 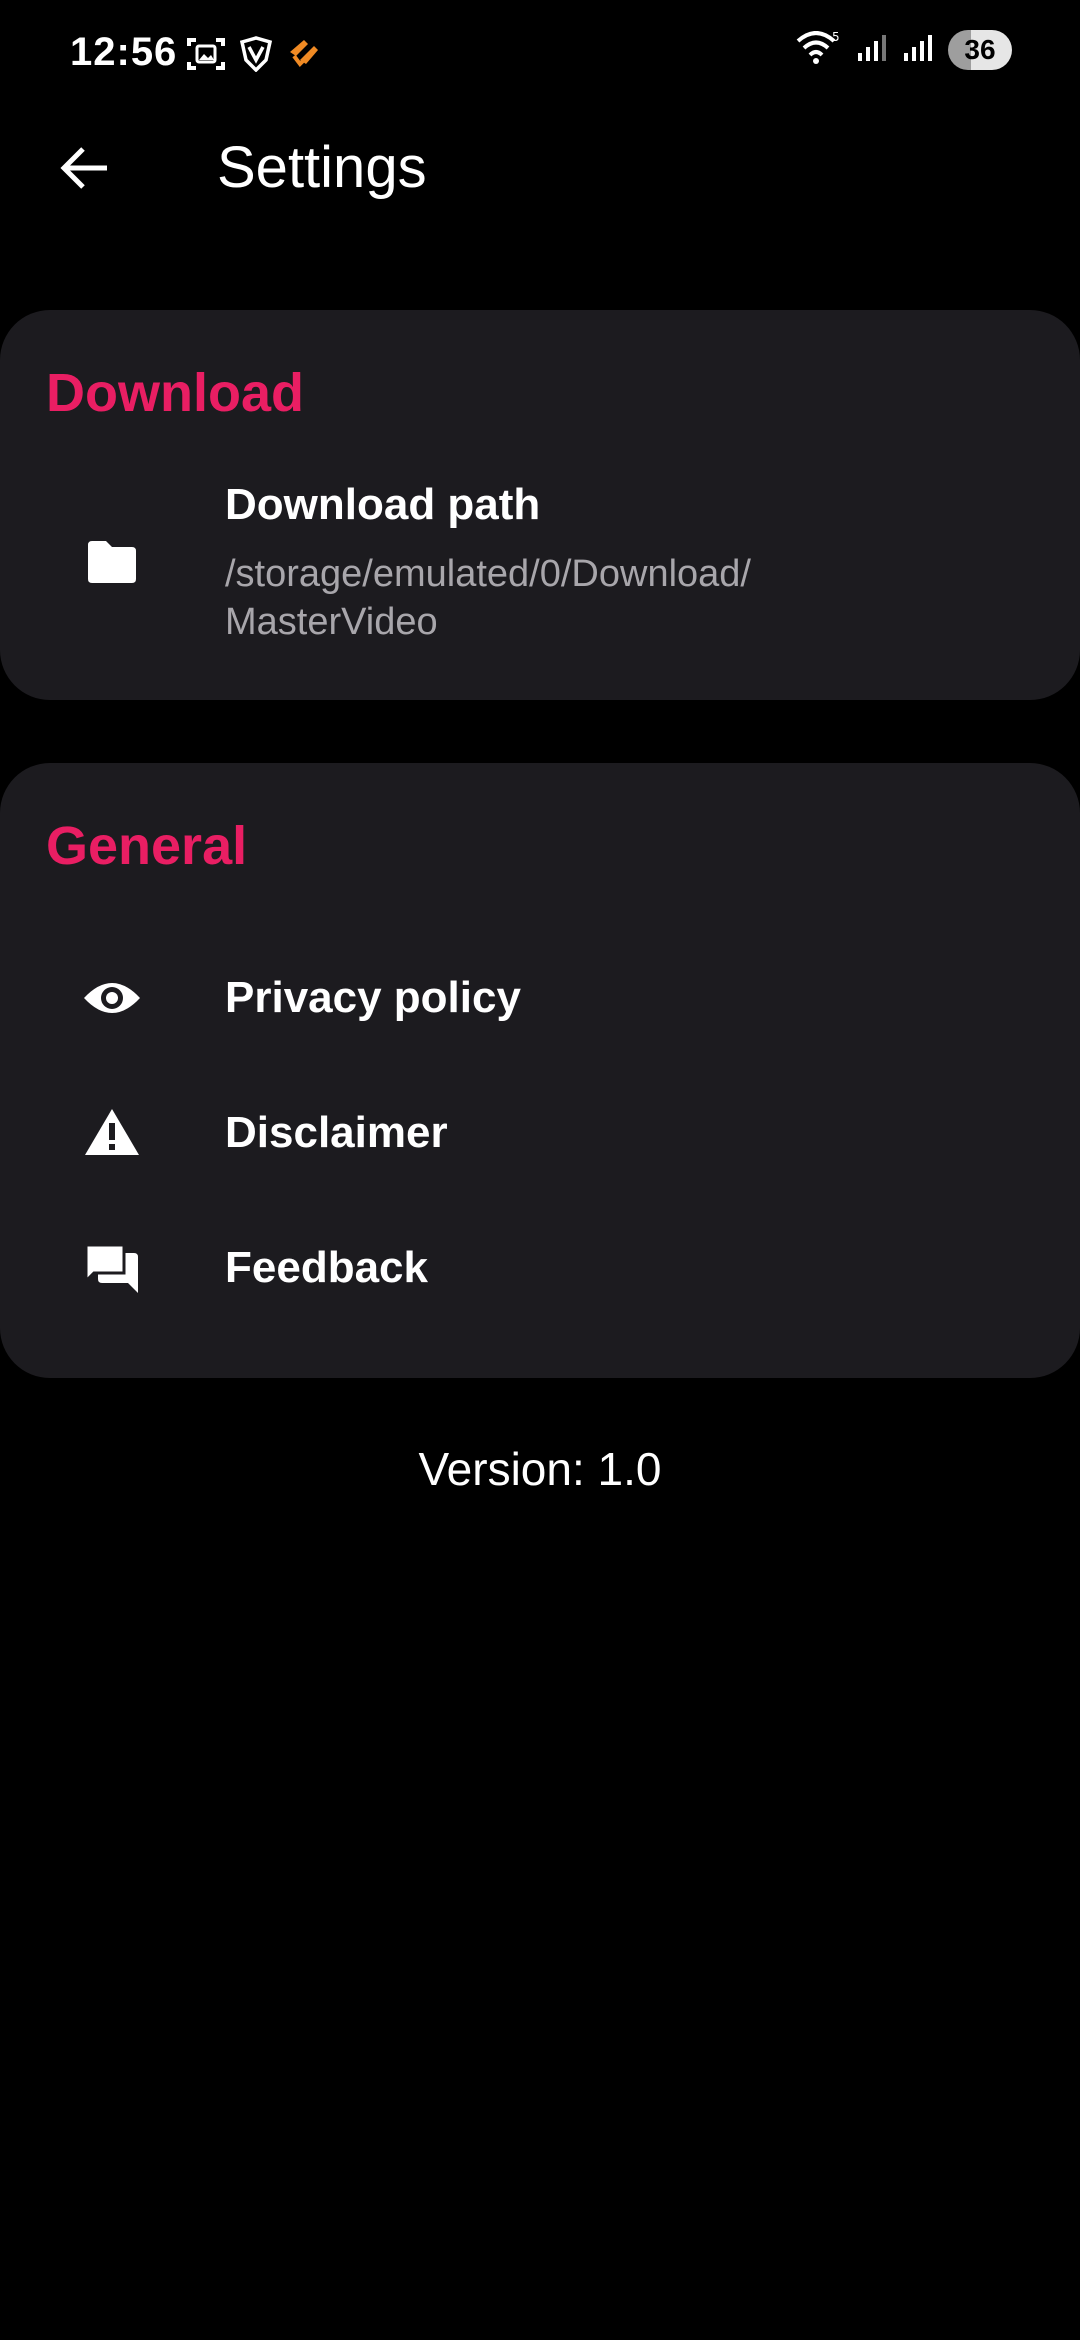 I want to click on battery-icon: 36, so click(x=980, y=50).